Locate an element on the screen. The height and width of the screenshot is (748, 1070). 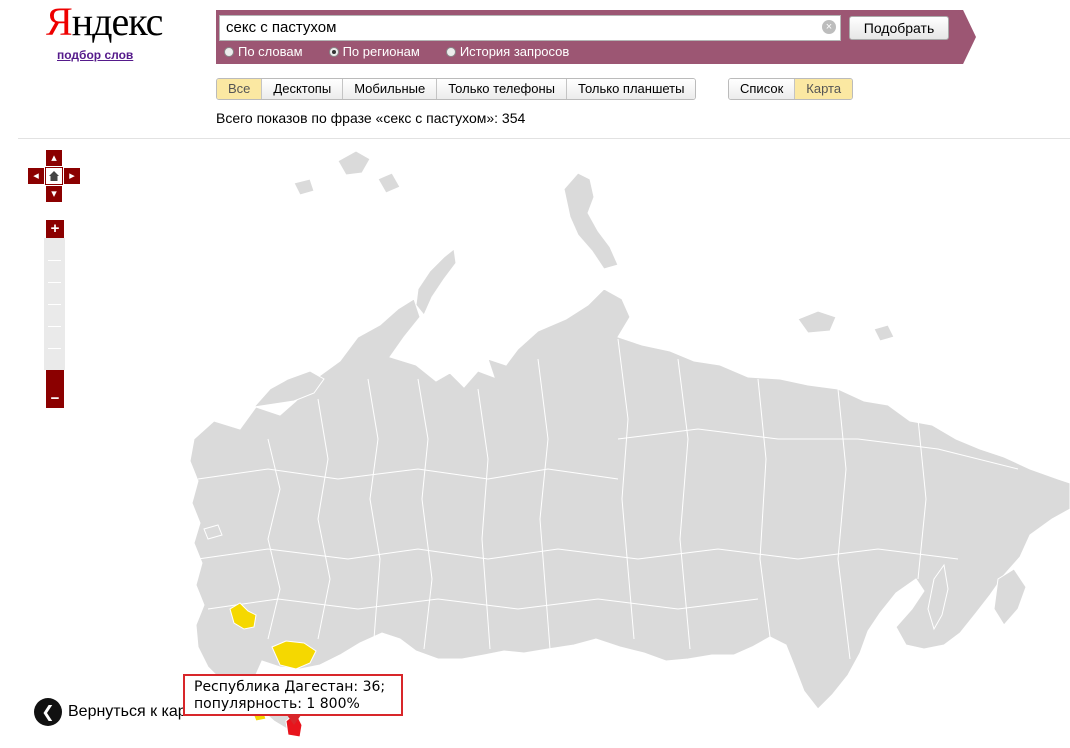
tab-desktops: Десктопы is located at coordinates (303, 89).